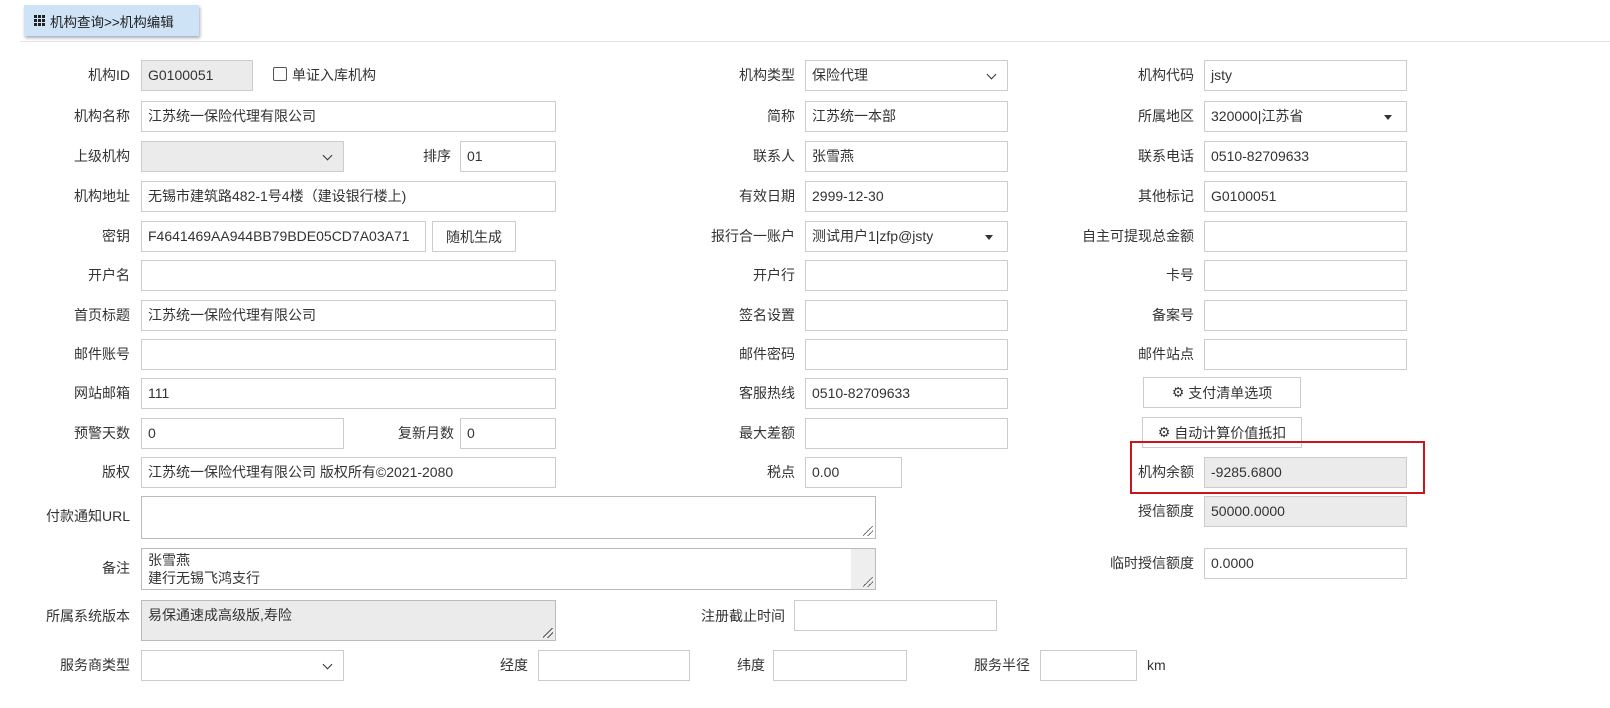 The image size is (1610, 708). What do you see at coordinates (853, 472) in the screenshot?
I see `tax-input: 0.00` at bounding box center [853, 472].